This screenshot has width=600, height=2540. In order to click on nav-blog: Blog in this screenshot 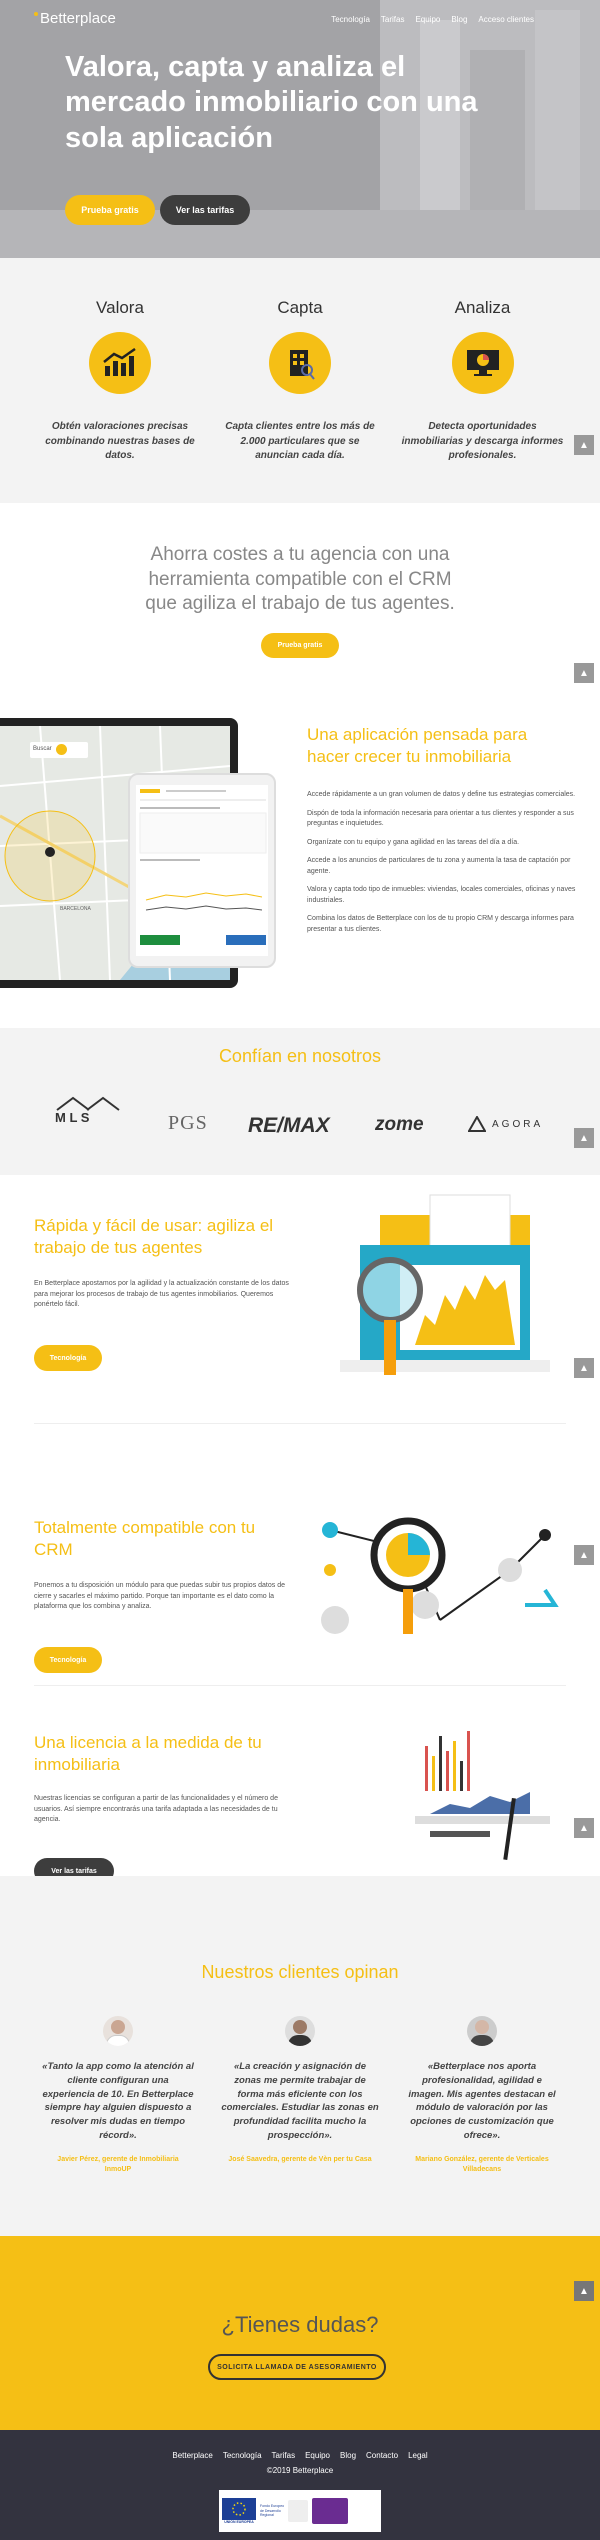, I will do `click(459, 19)`.